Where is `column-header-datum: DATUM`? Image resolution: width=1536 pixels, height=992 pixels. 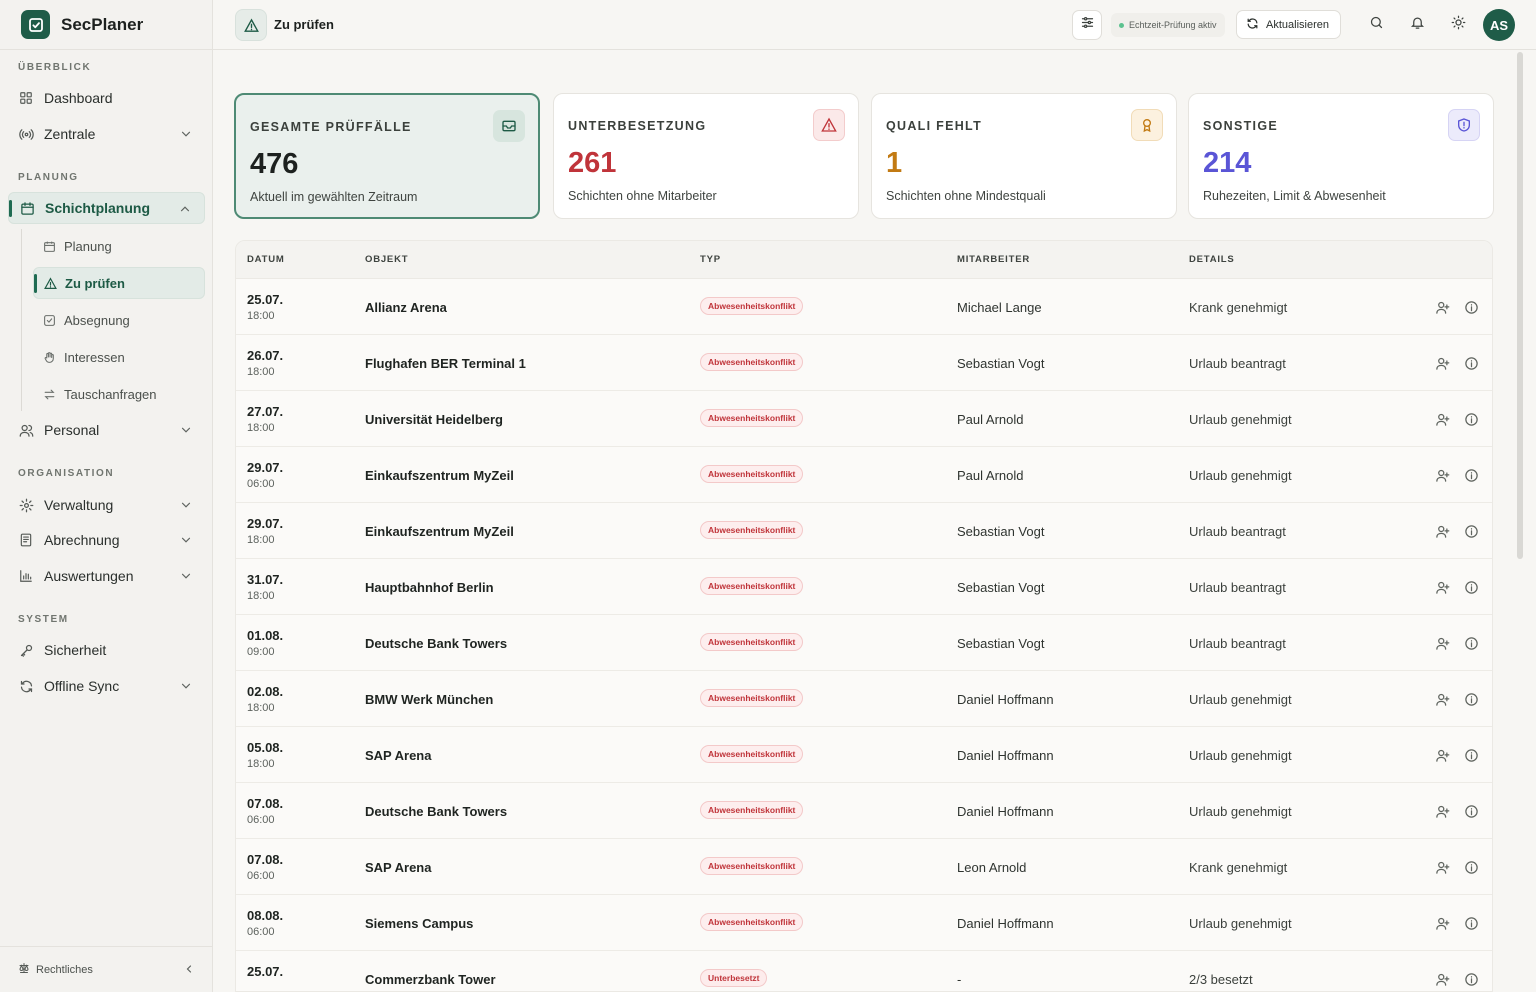
column-header-datum: DATUM is located at coordinates (266, 259).